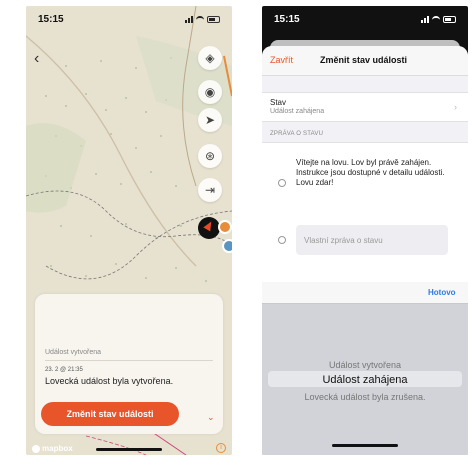  What do you see at coordinates (297, 111) in the screenshot?
I see `state-value: Událost zahájena` at bounding box center [297, 111].